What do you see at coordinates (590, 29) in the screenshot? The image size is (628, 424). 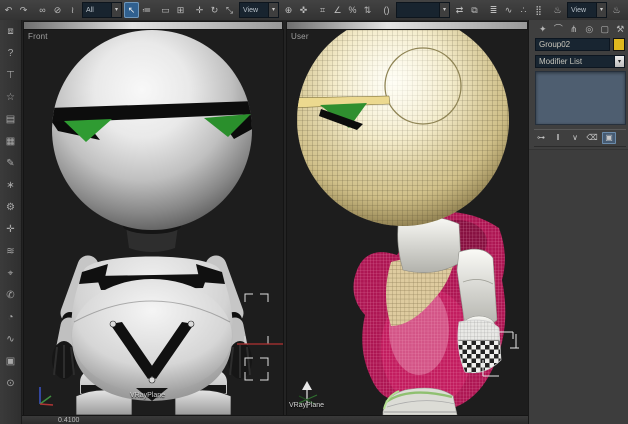 I see `tab-motion-icon: ◎` at bounding box center [590, 29].